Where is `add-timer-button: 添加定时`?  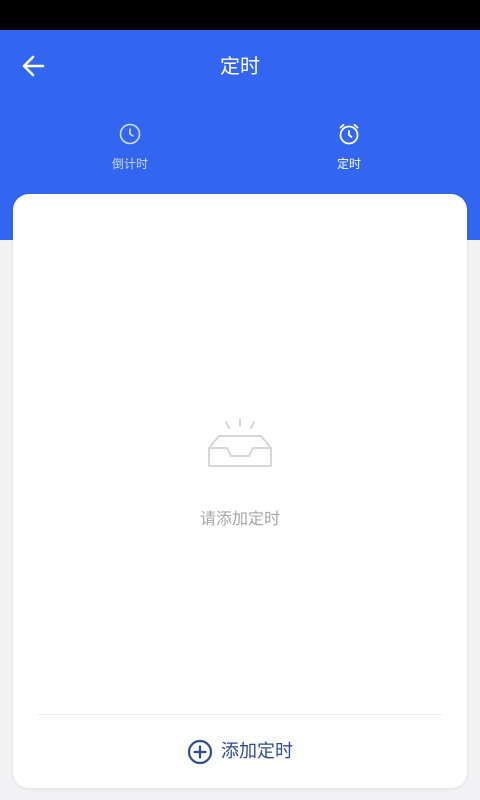
add-timer-button: 添加定时 is located at coordinates (240, 752).